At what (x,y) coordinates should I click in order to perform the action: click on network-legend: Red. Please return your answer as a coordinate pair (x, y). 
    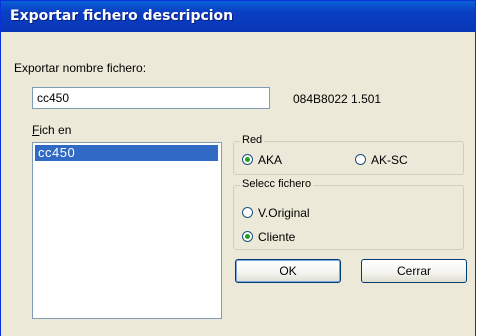
    Looking at the image, I should click on (252, 140).